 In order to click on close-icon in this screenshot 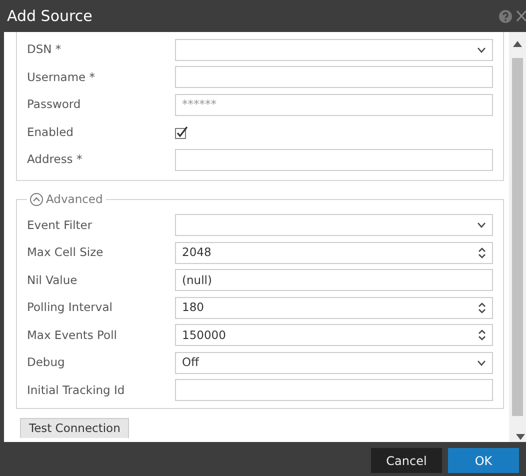, I will do `click(521, 16)`.